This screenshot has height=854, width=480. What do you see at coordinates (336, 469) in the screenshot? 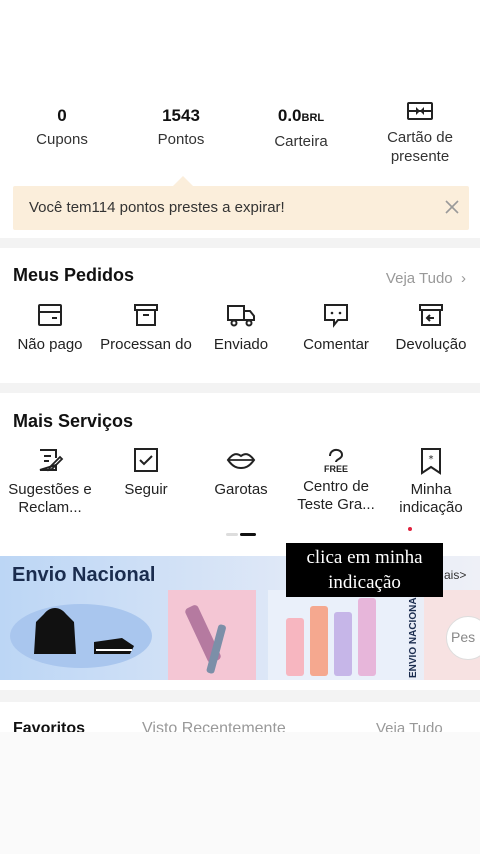
I see `svg-text: FREE` at bounding box center [336, 469].